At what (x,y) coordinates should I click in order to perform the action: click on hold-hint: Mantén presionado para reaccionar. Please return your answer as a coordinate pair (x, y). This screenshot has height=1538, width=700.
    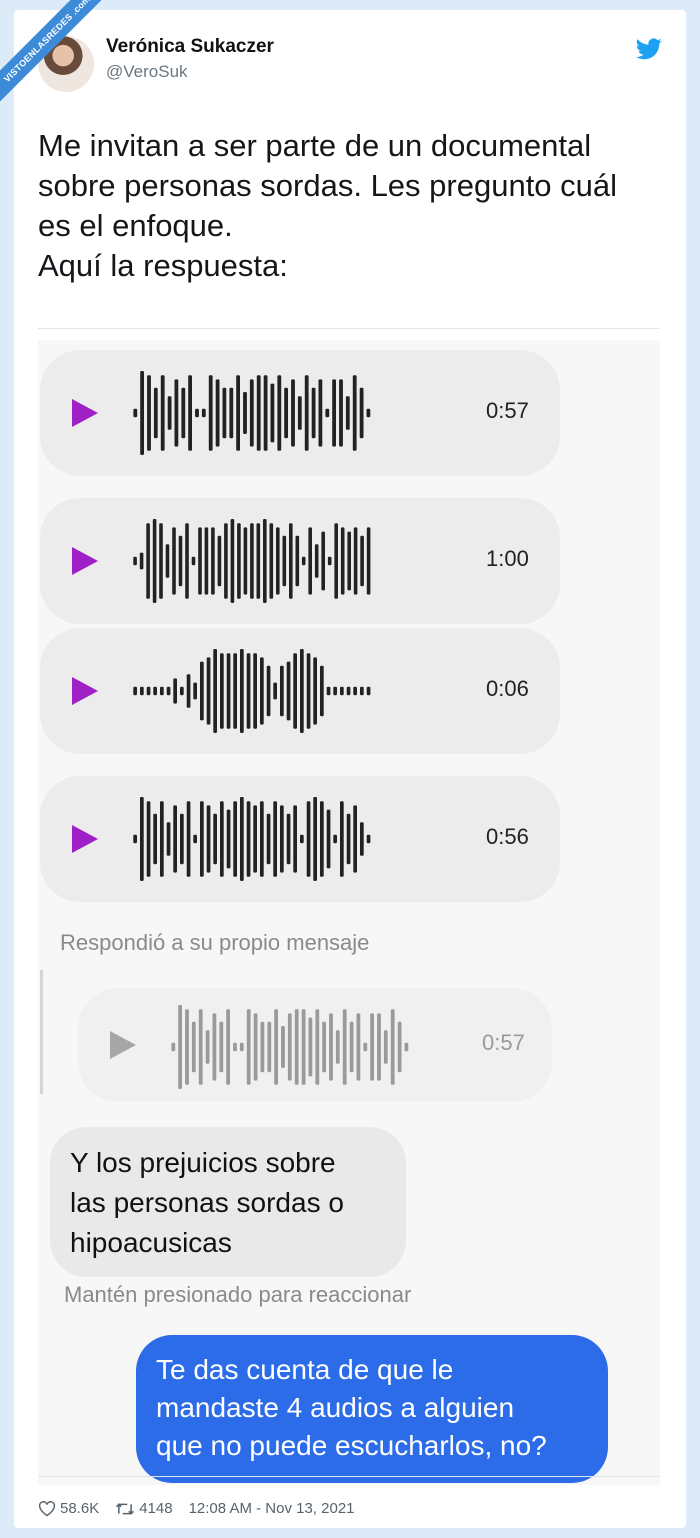
    Looking at the image, I should click on (238, 1294).